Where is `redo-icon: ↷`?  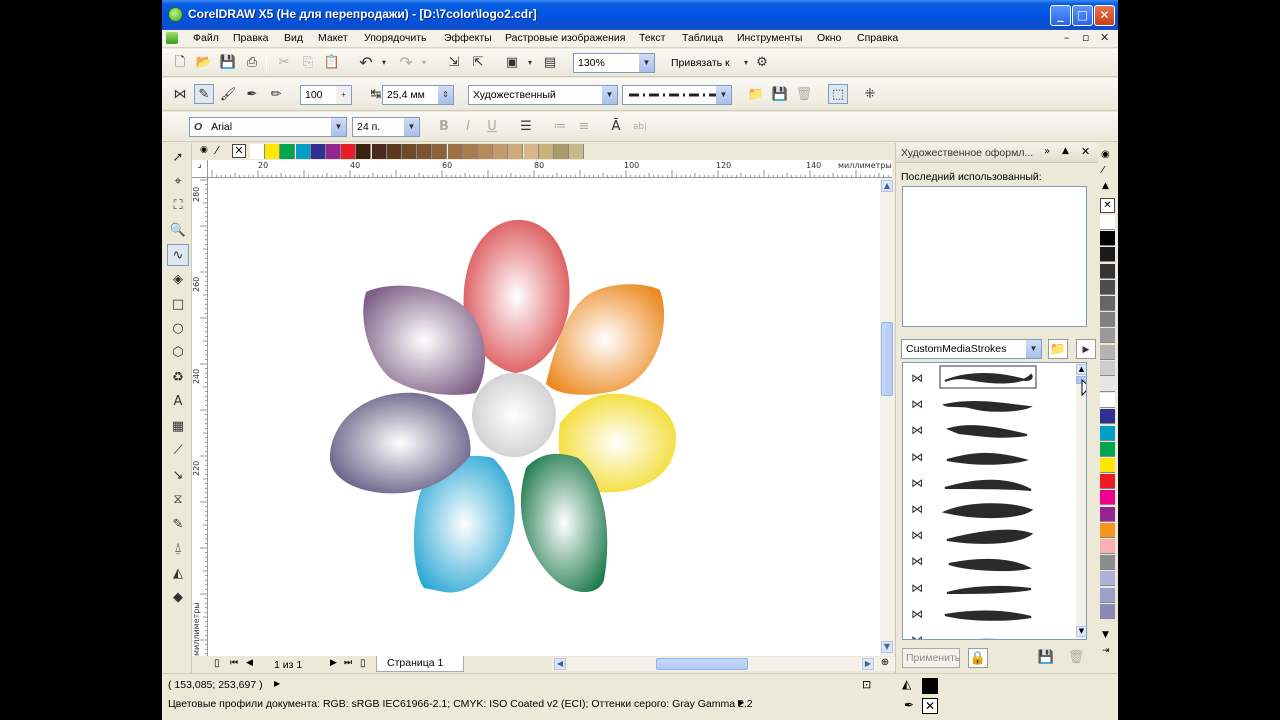
redo-icon: ↷ is located at coordinates (406, 63).